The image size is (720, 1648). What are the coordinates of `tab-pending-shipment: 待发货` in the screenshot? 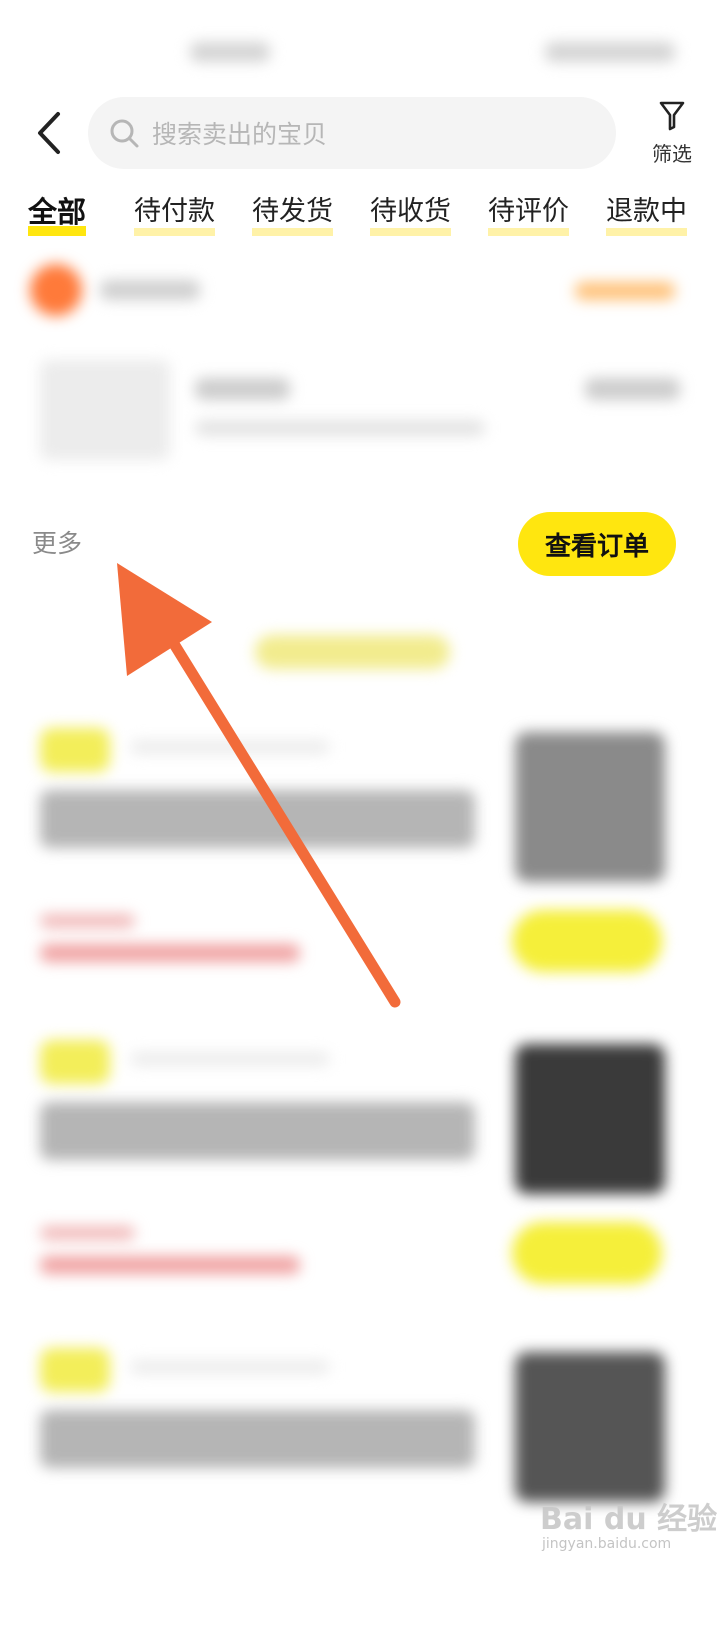 It's located at (292, 212).